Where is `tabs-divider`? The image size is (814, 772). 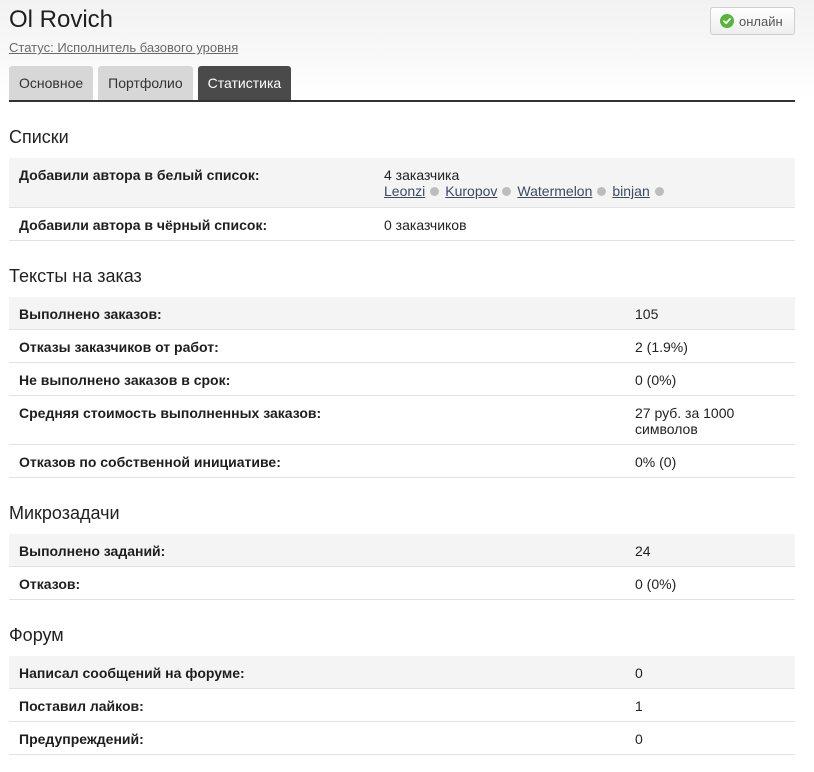
tabs-divider is located at coordinates (402, 101).